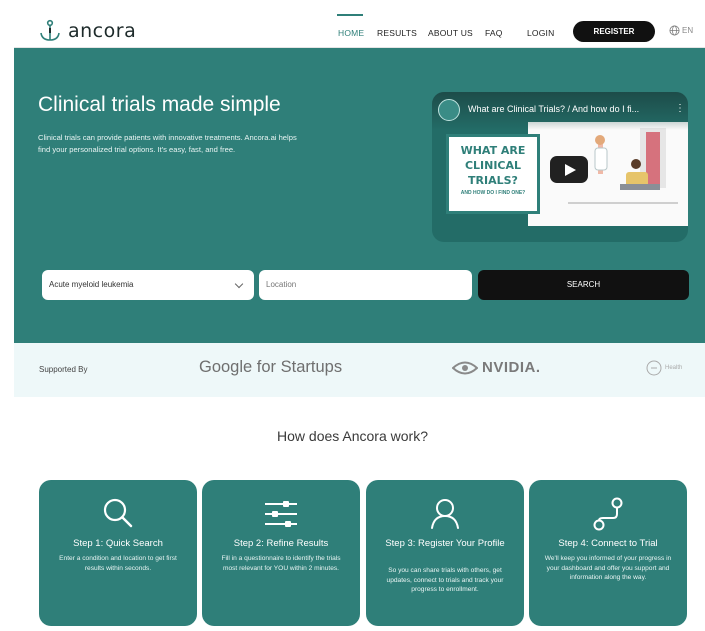 This screenshot has height=631, width=705. I want to click on register-button: REGISTER, so click(614, 31).